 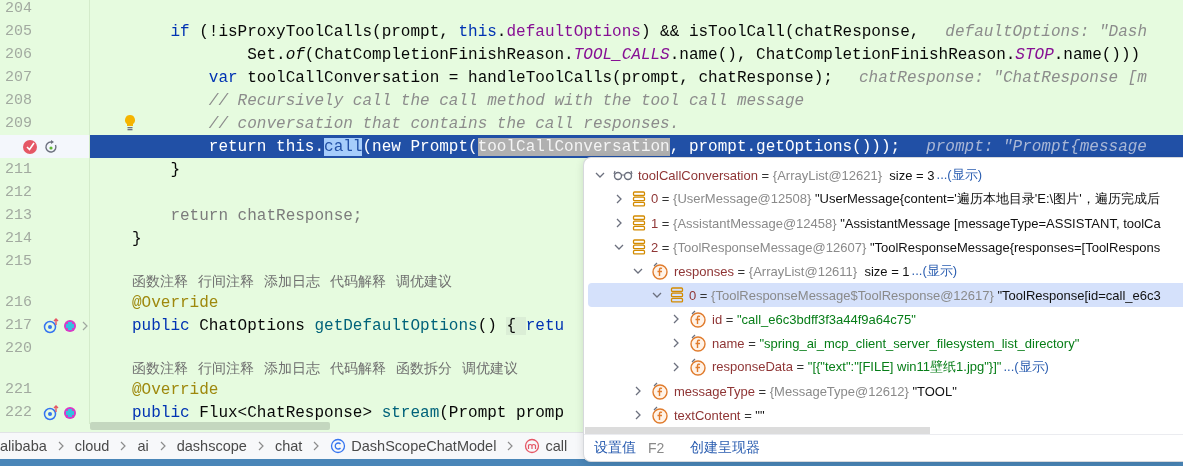 I want to click on breadcrumb-item: DashScopeChatModel, so click(x=413, y=446).